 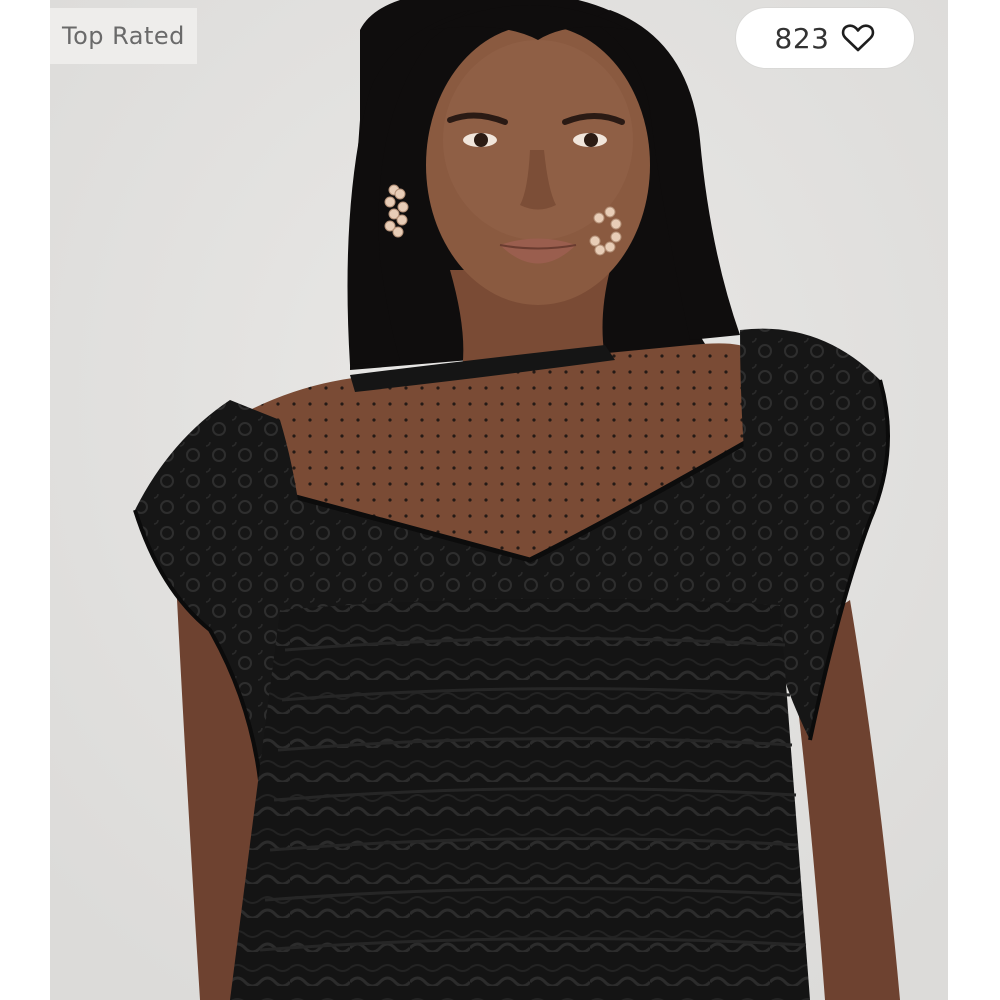 What do you see at coordinates (858, 38) in the screenshot?
I see `heart-outline-icon` at bounding box center [858, 38].